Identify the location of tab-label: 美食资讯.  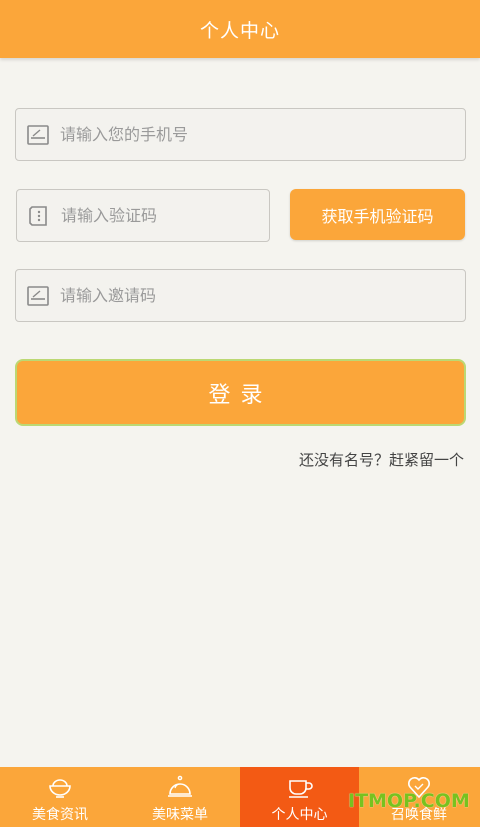
(60, 815).